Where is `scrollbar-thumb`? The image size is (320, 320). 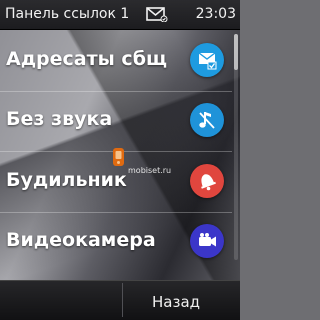
scrollbar-thumb is located at coordinates (236, 52).